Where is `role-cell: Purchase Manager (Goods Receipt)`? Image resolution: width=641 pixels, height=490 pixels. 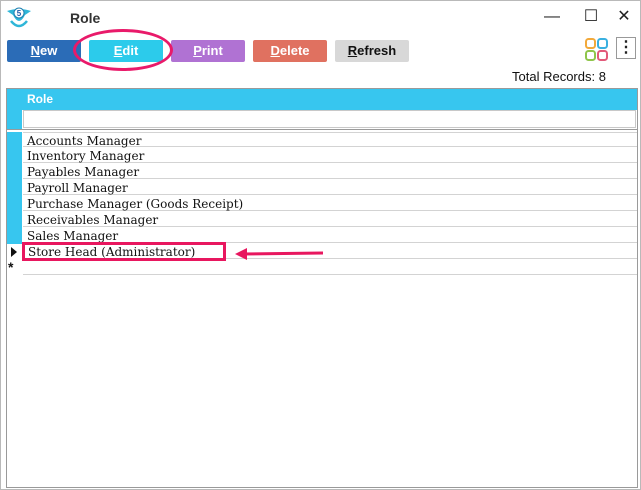 role-cell: Purchase Manager (Goods Receipt) is located at coordinates (330, 203).